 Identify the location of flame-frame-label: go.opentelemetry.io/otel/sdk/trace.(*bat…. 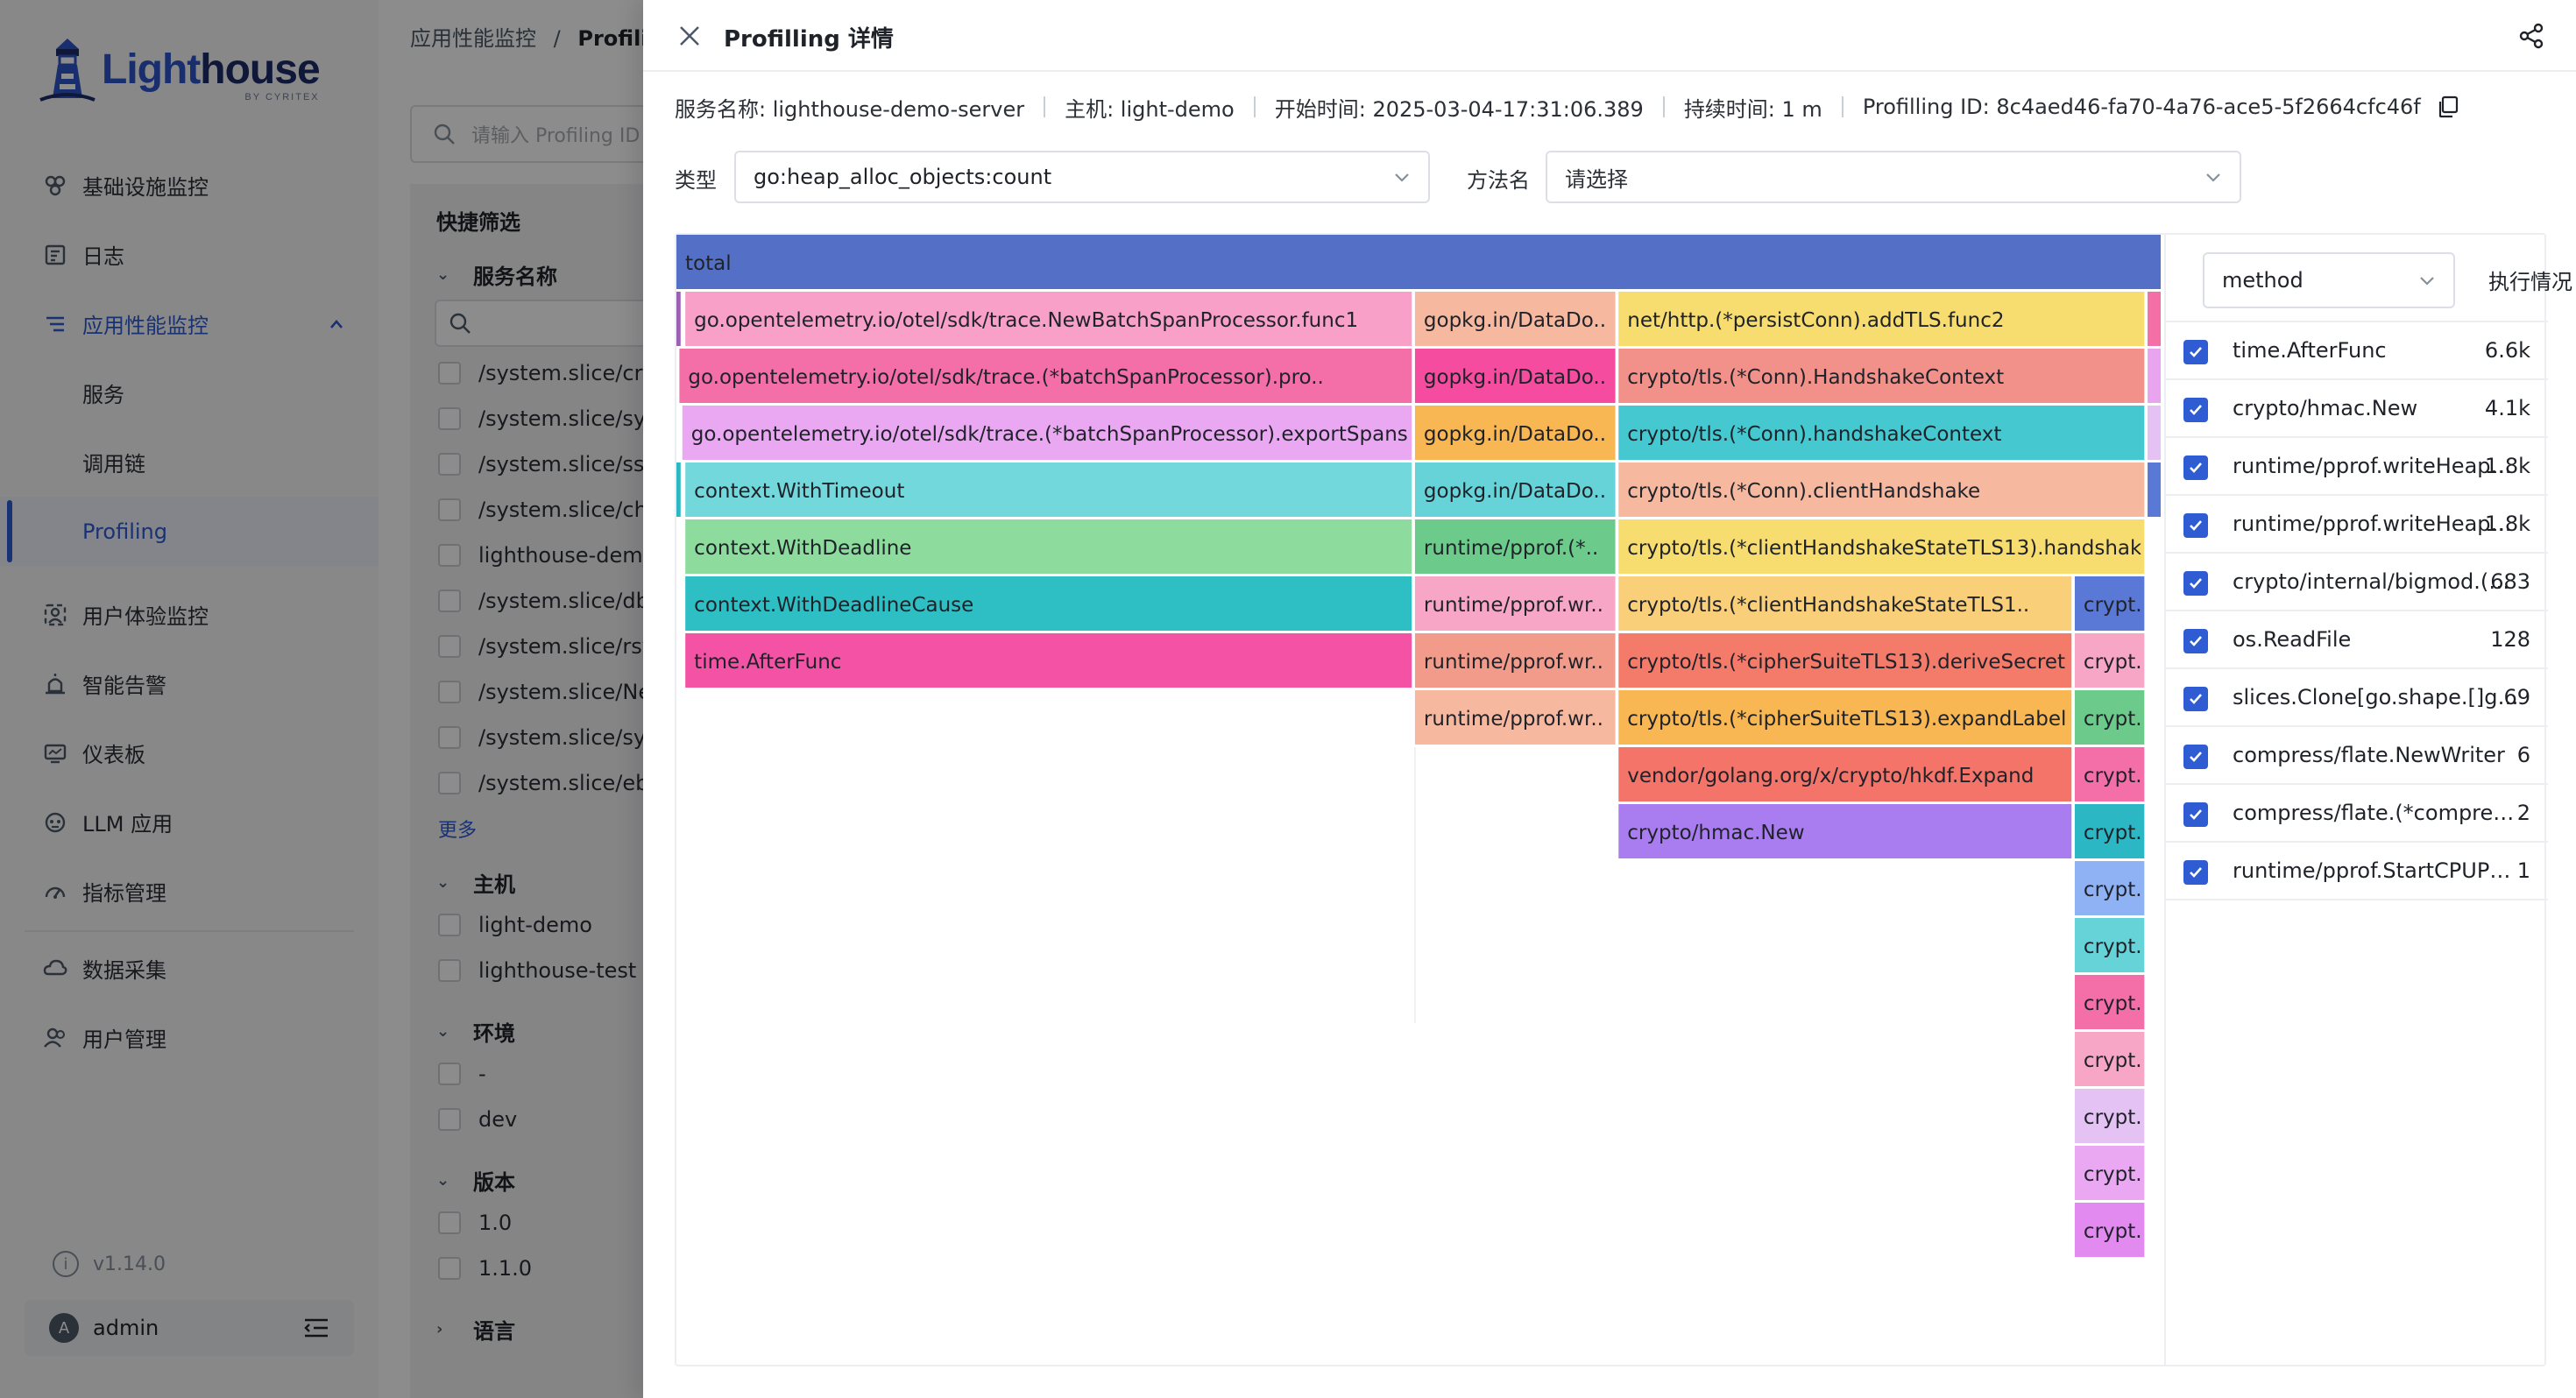
(1049, 434).